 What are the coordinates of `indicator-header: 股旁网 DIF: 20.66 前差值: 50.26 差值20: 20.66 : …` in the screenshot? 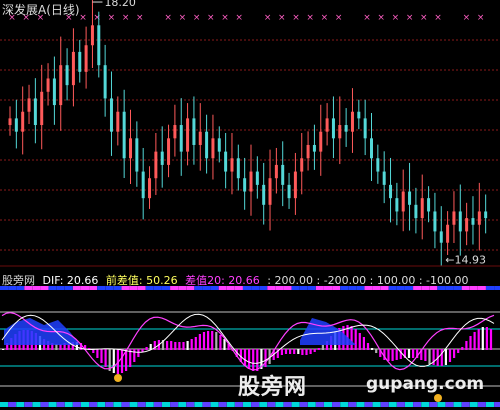 It's located at (237, 280).